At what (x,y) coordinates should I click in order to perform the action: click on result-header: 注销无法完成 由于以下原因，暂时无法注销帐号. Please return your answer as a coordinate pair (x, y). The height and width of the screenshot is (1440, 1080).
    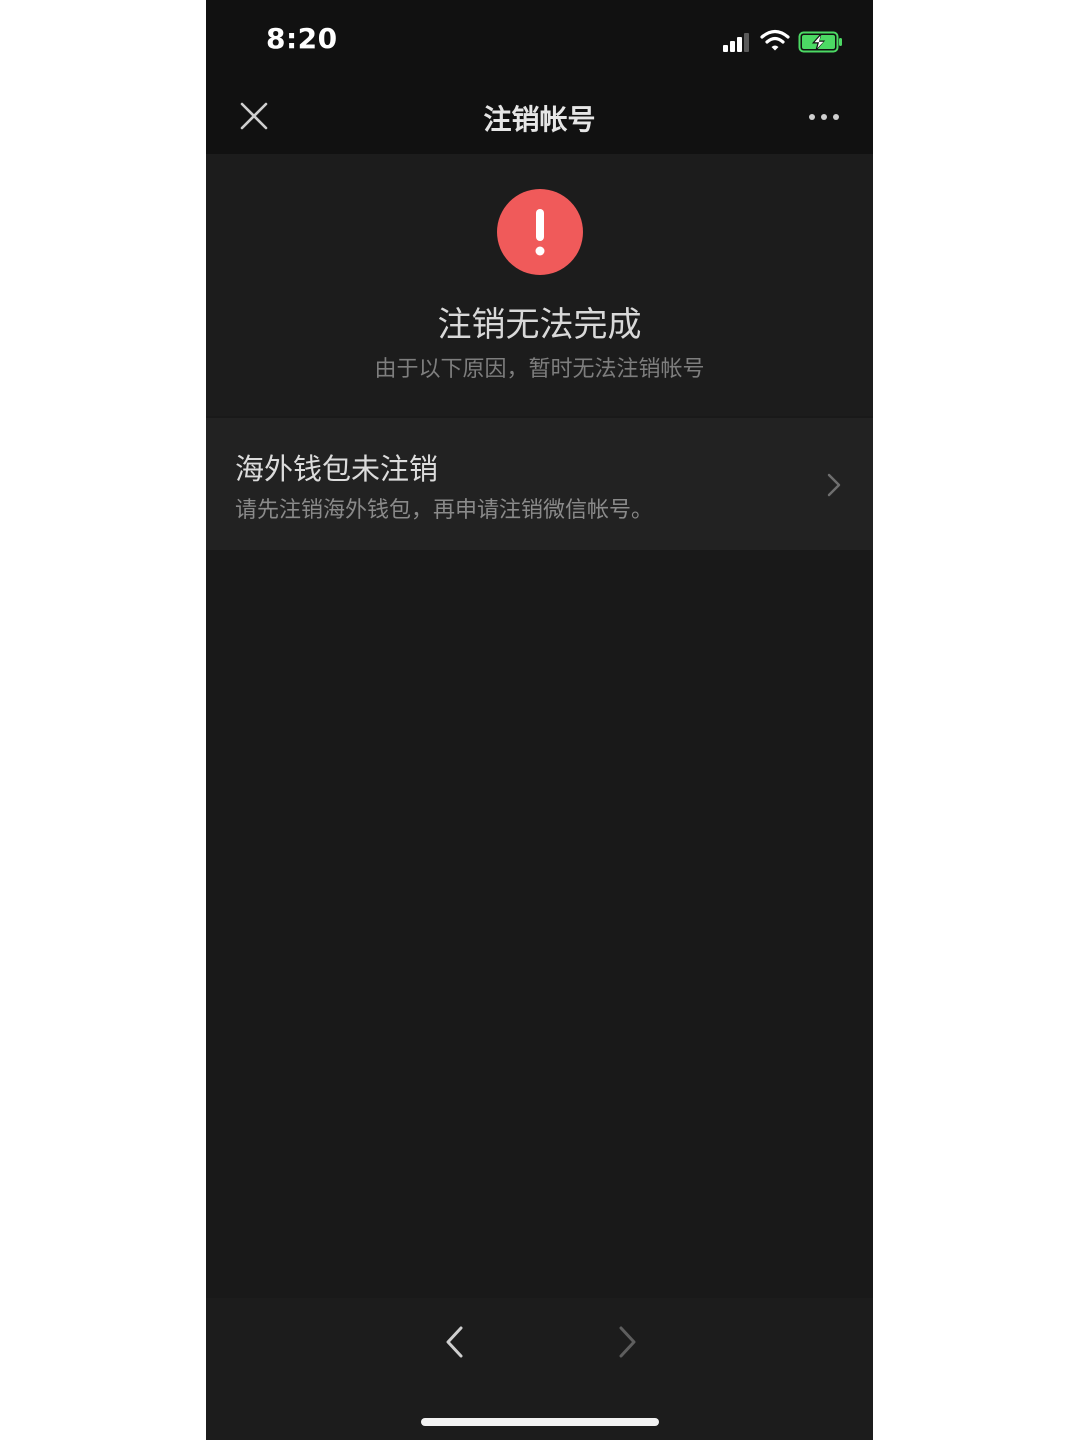
    Looking at the image, I should click on (539, 285).